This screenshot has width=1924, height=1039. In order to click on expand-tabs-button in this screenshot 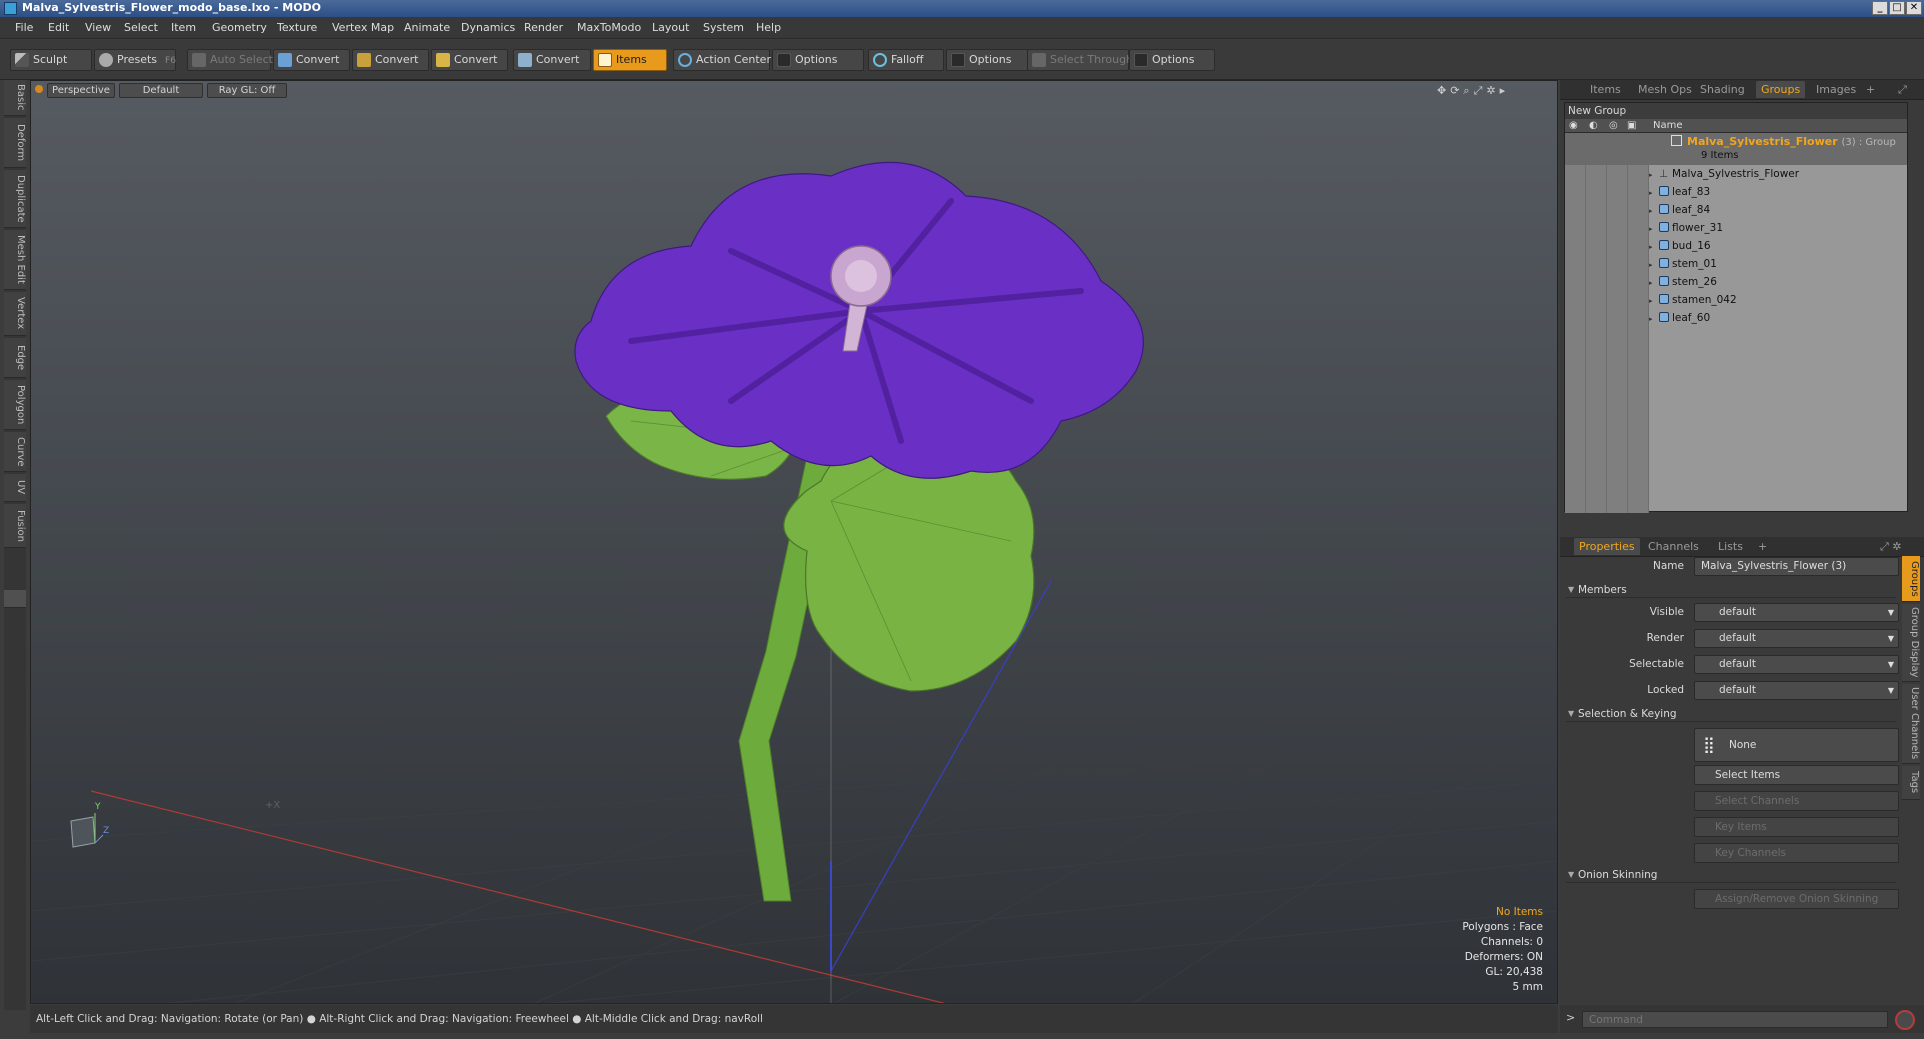, I will do `click(15, 599)`.